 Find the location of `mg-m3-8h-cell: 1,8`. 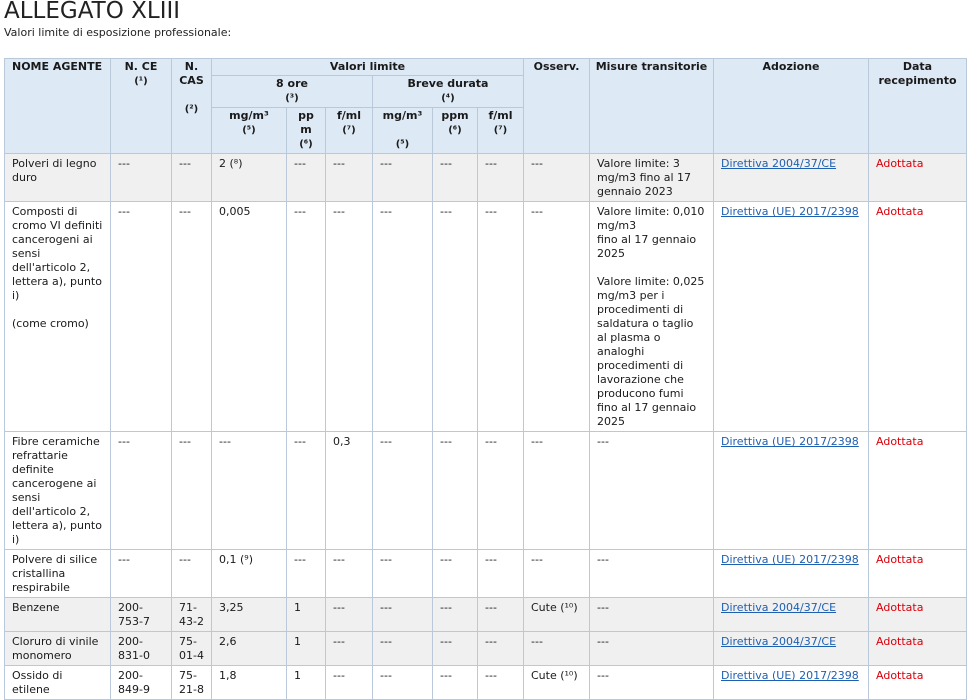

mg-m3-8h-cell: 1,8 is located at coordinates (249, 682).